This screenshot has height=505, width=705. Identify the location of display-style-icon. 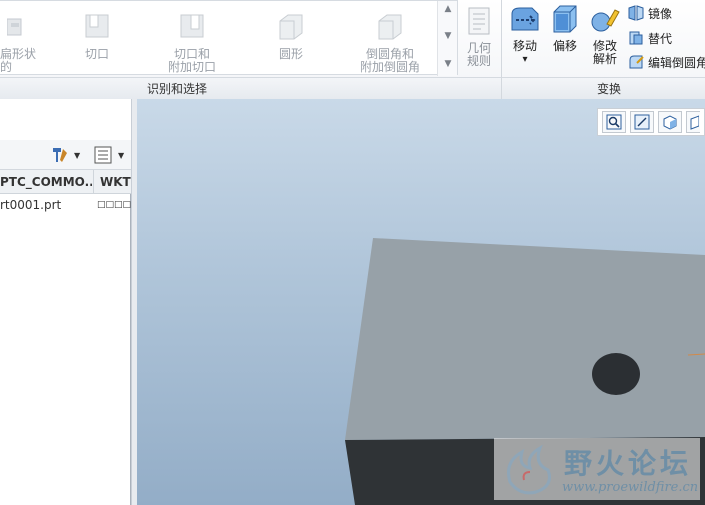
(694, 122).